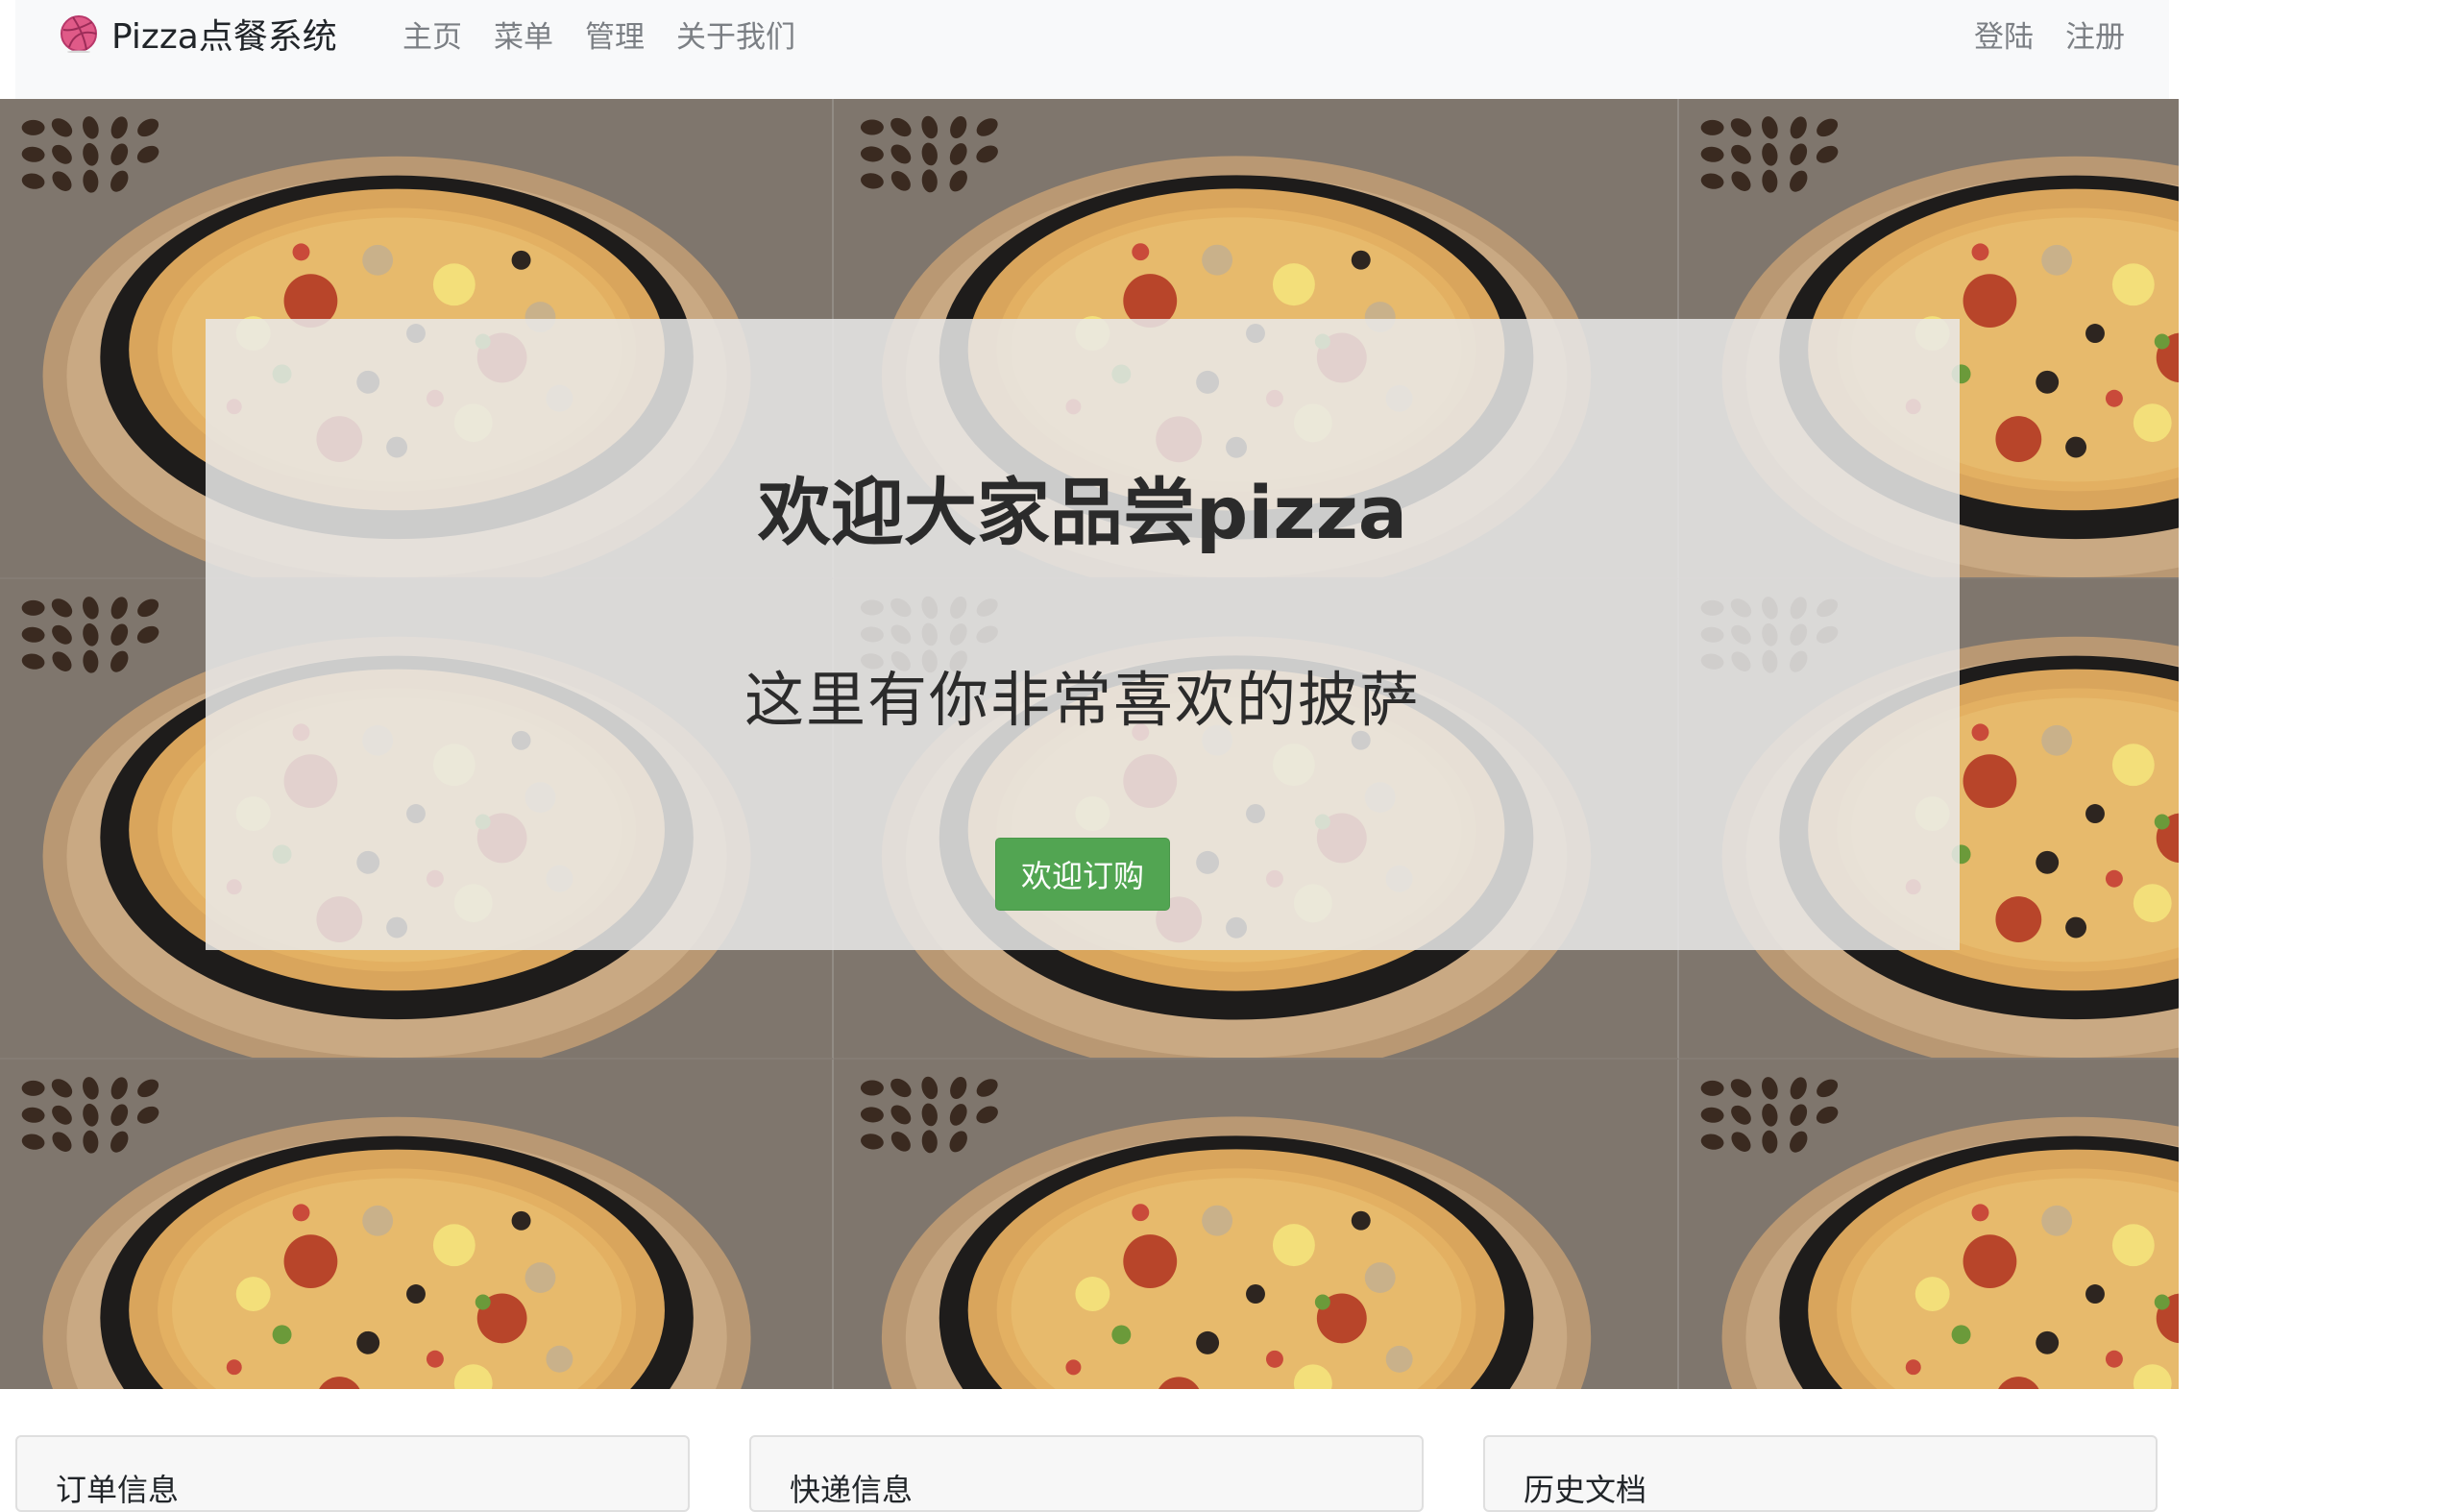  Describe the element at coordinates (1820, 1473) in the screenshot. I see `history-docs-card: 历史文档` at that location.